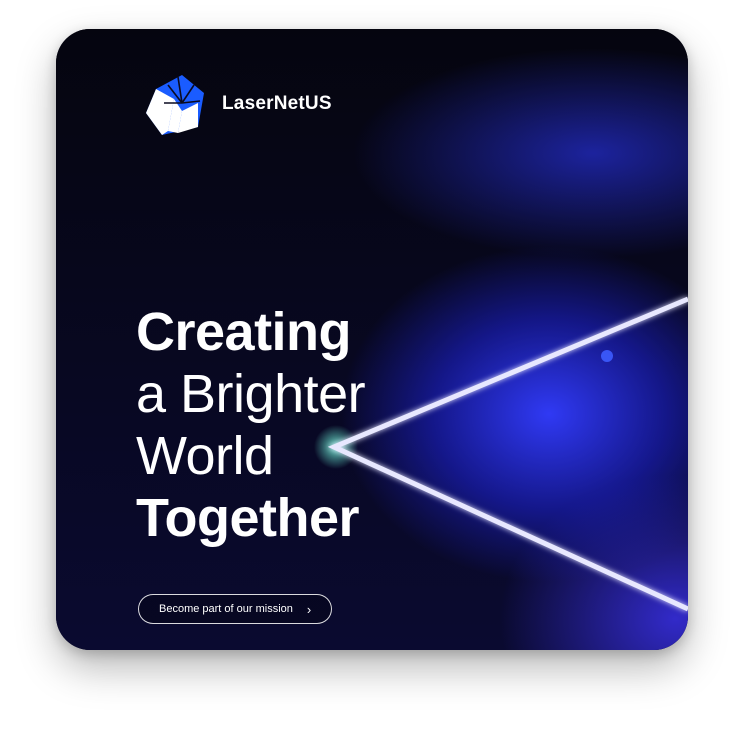 The image size is (743, 731). What do you see at coordinates (248, 518) in the screenshot?
I see `headline-line-4: Together` at bounding box center [248, 518].